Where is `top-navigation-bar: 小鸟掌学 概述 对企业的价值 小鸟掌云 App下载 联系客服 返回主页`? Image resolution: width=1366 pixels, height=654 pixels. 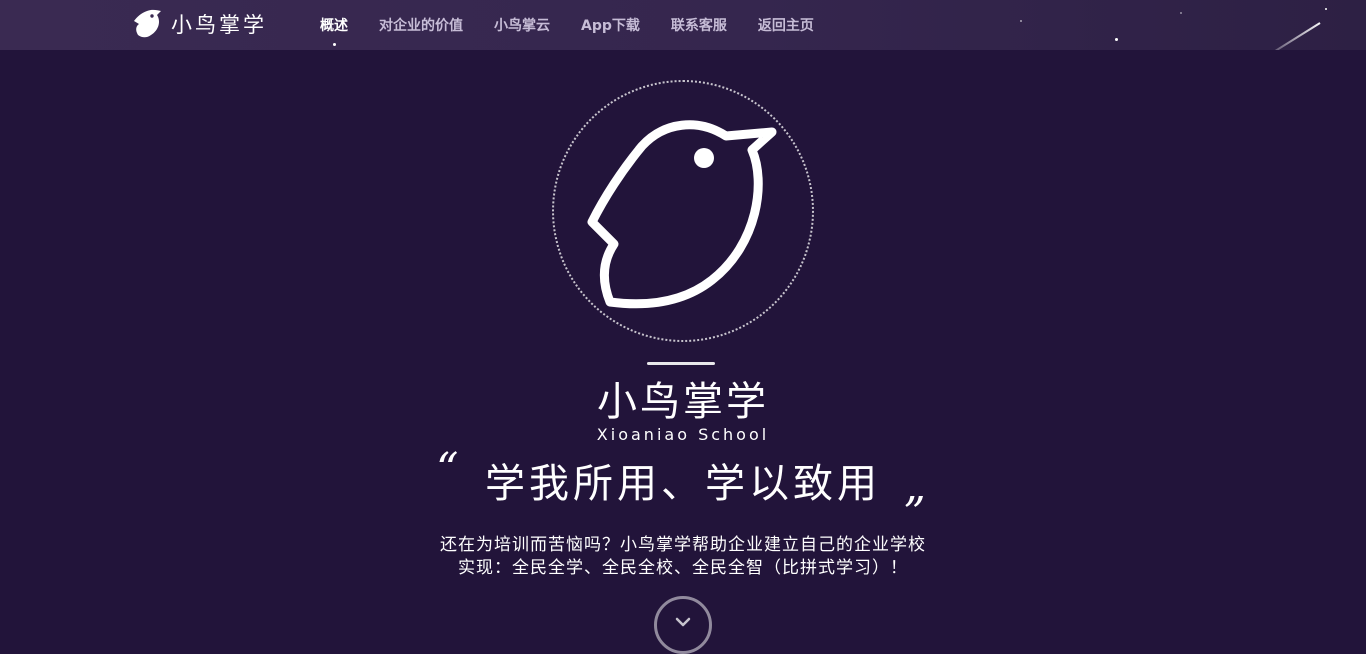
top-navigation-bar: 小鸟掌学 概述 对企业的价值 小鸟掌云 App下载 联系客服 返回主页 is located at coordinates (683, 25).